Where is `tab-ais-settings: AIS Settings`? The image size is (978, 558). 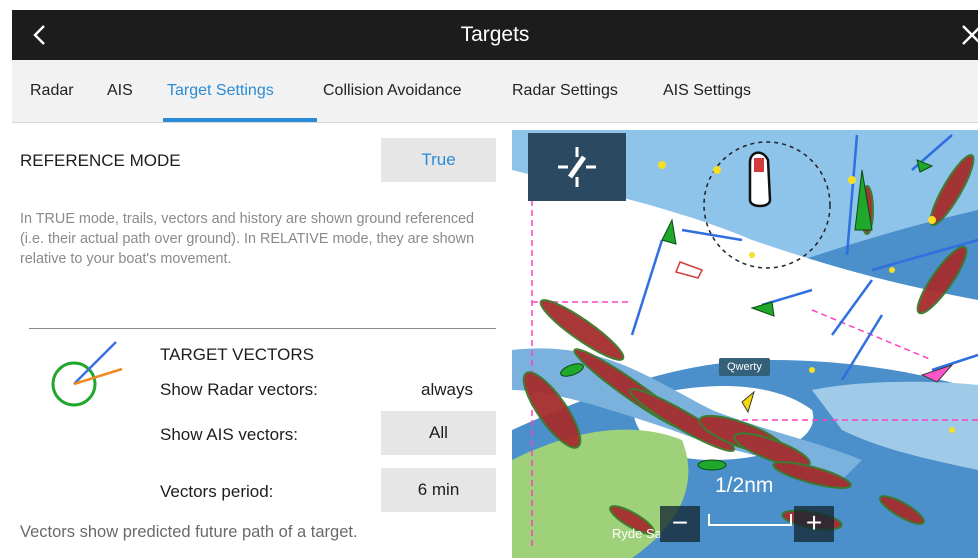 tab-ais-settings: AIS Settings is located at coordinates (707, 91).